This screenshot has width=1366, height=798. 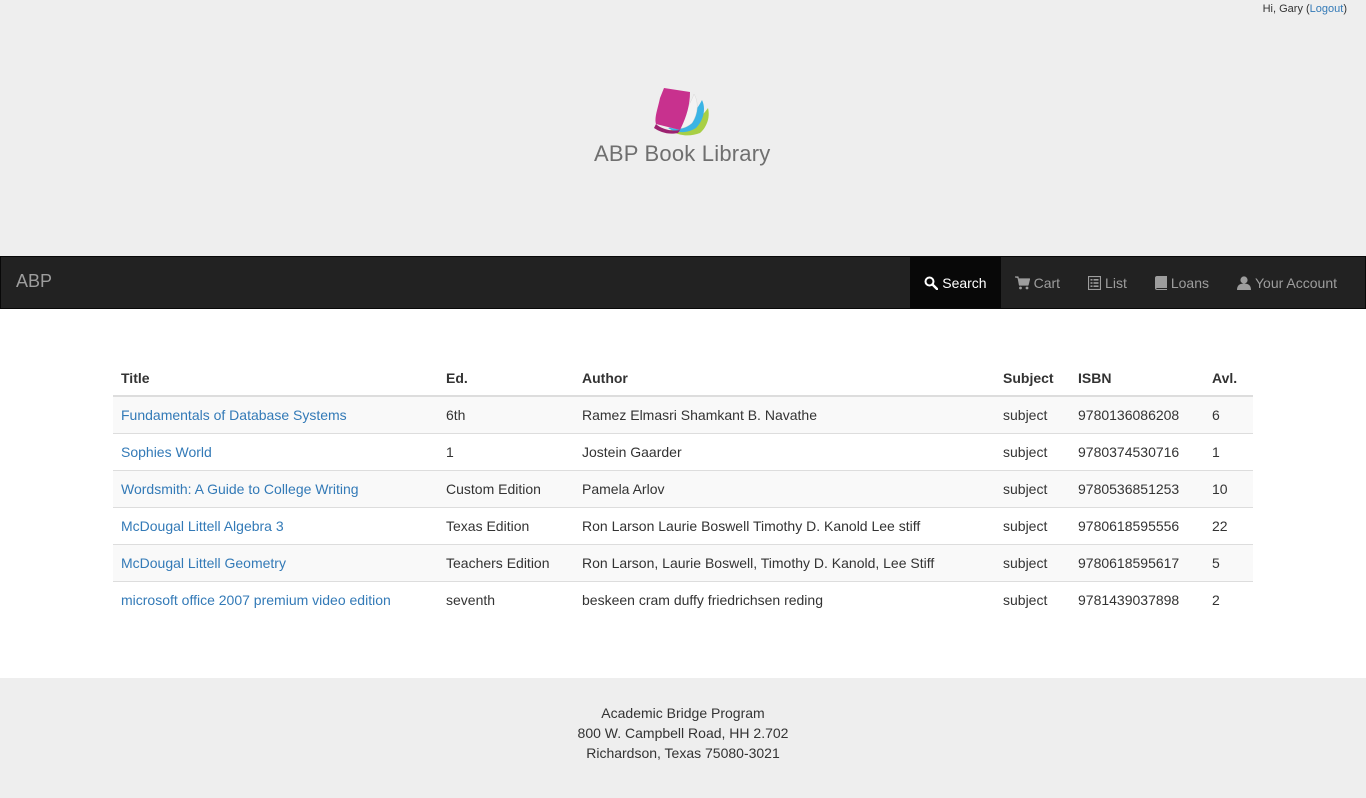 What do you see at coordinates (682, 153) in the screenshot?
I see `logo-text: ABP Book Library` at bounding box center [682, 153].